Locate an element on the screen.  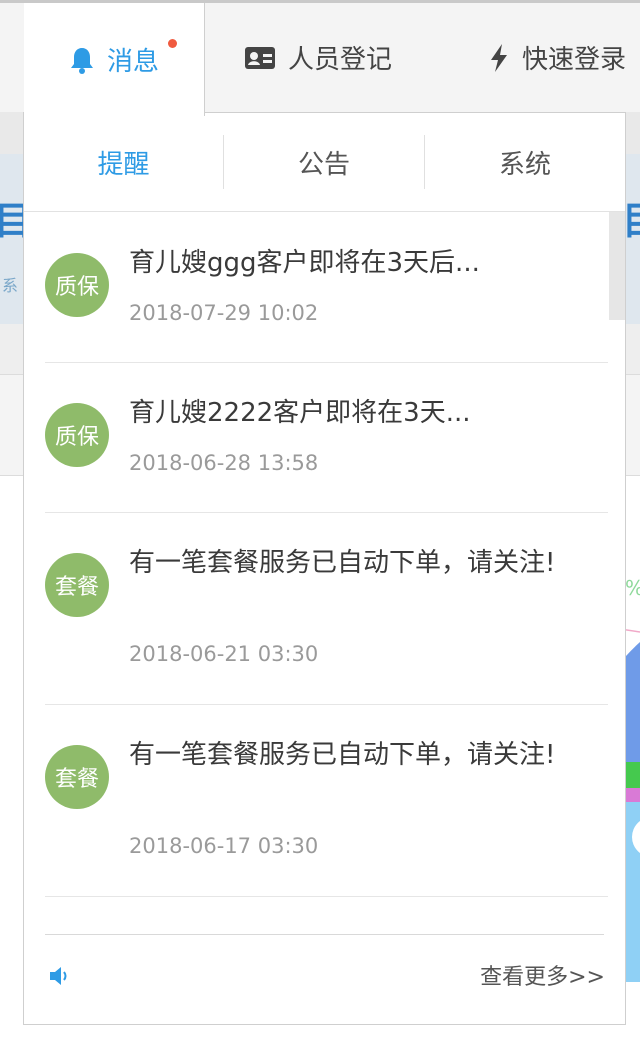
tab-registration-label: 人员登记 is located at coordinates (340, 60).